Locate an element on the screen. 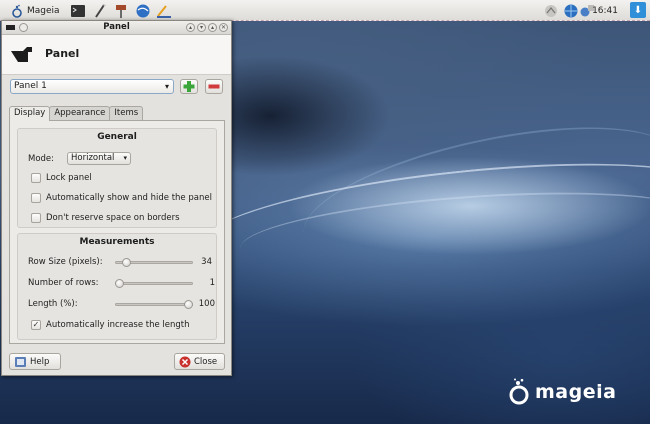  tab-display: Display is located at coordinates (30, 113).